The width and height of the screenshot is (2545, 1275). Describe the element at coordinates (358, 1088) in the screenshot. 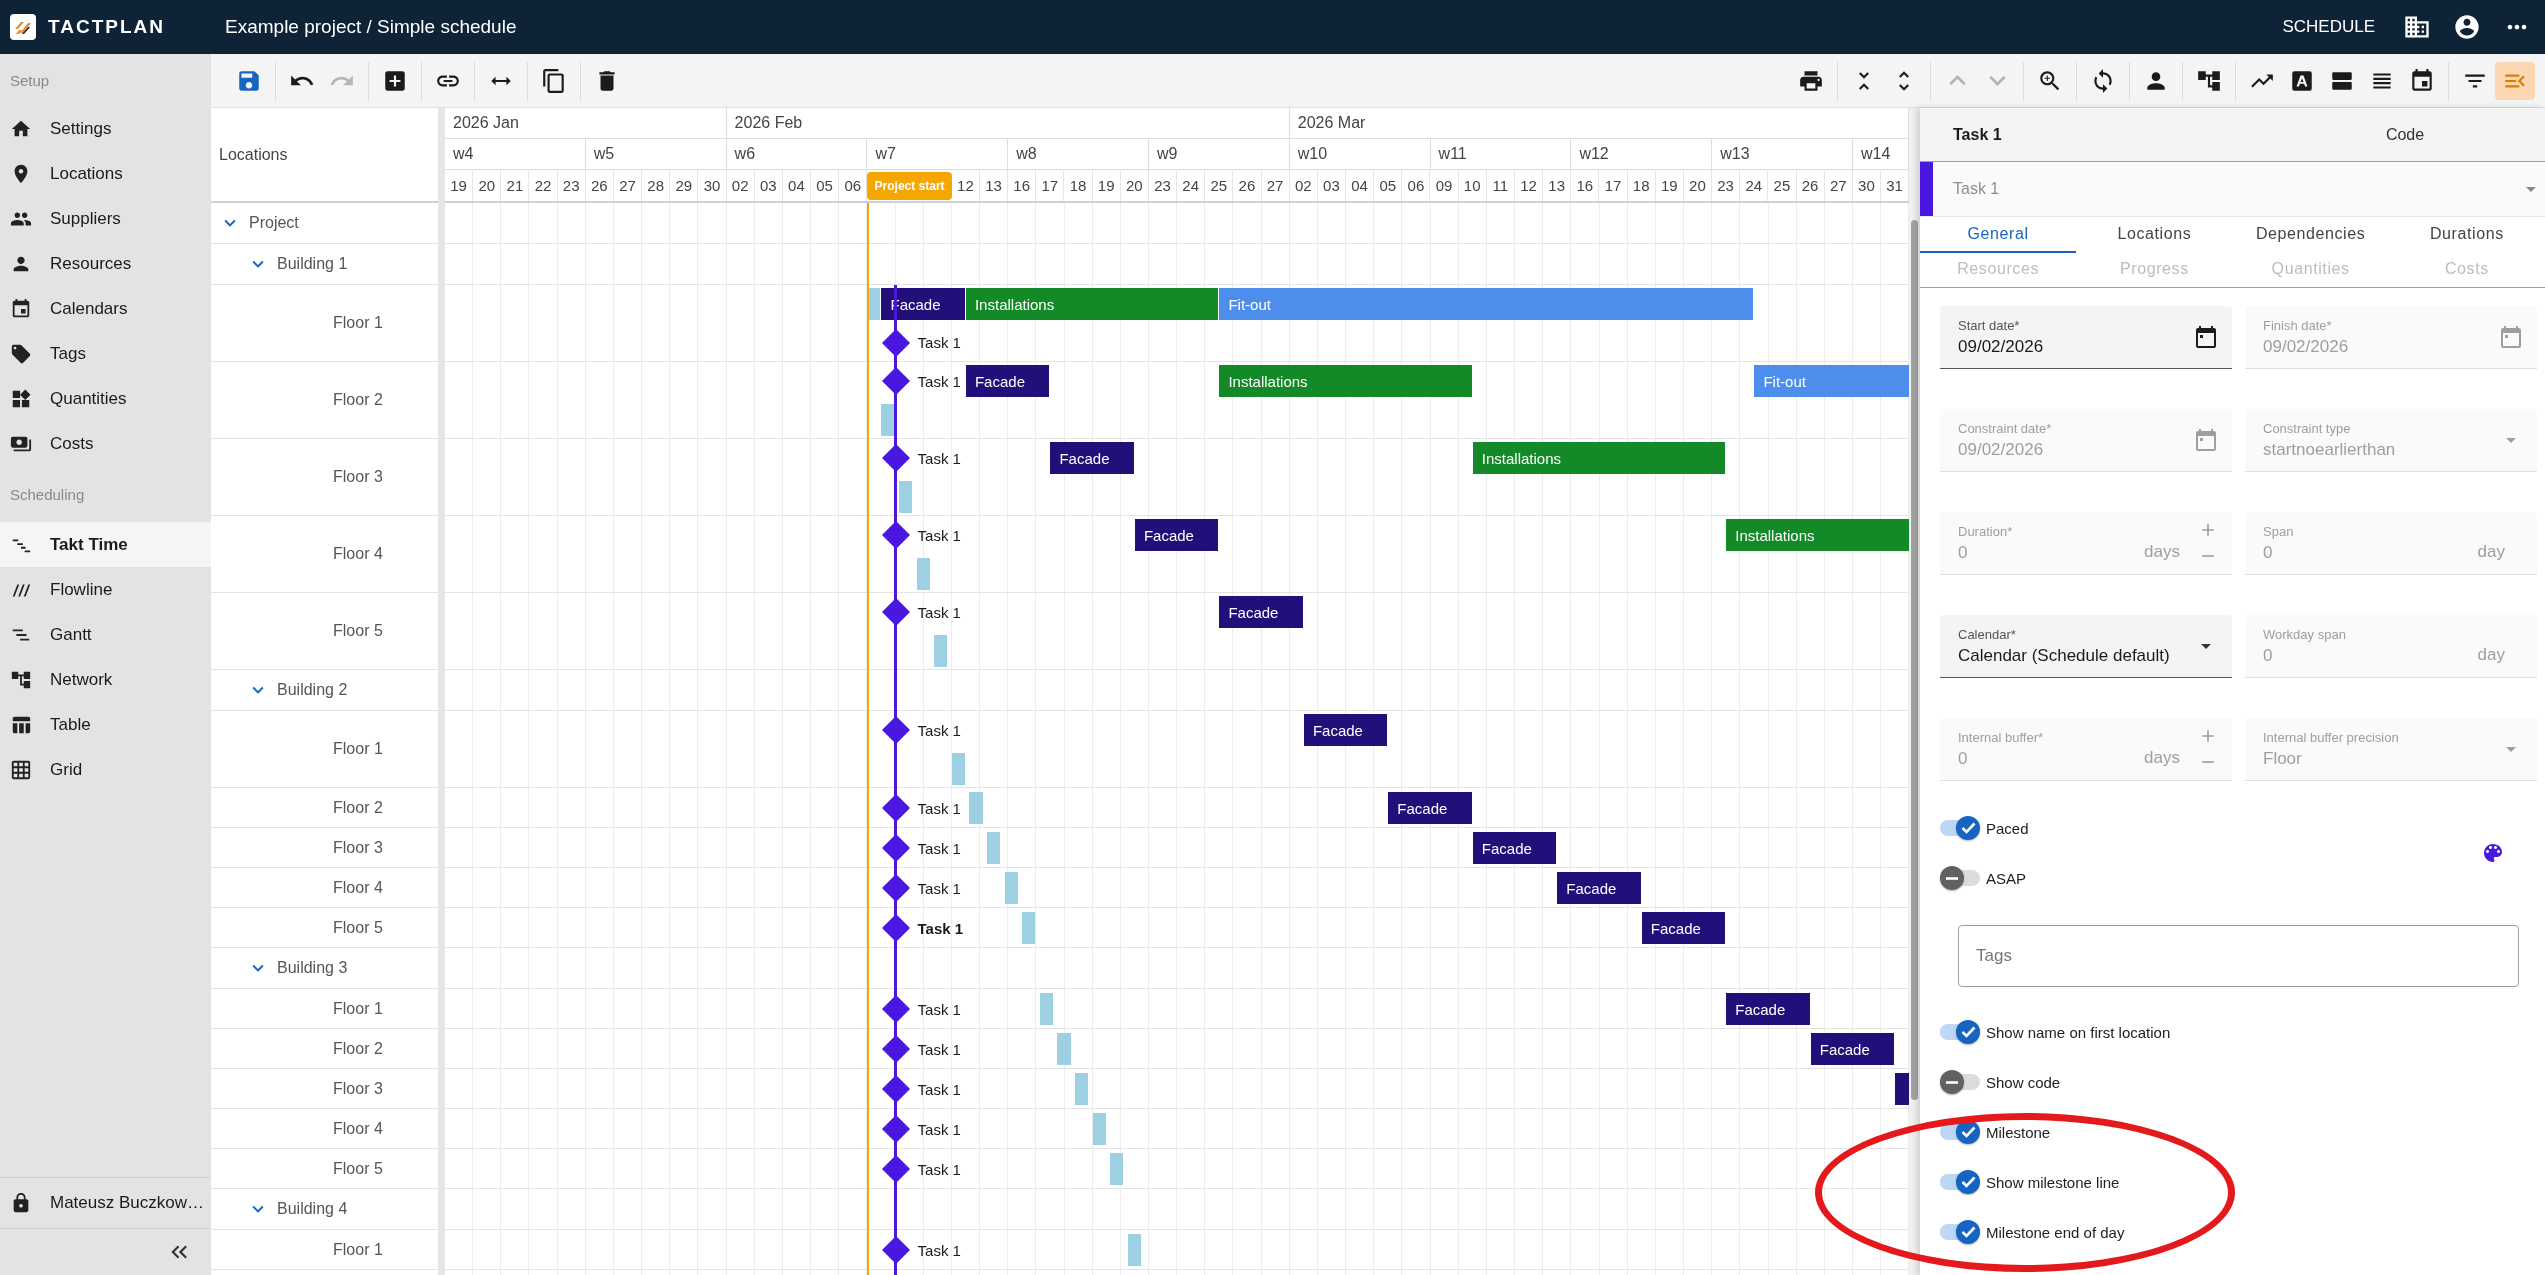

I see `location-name: Floor 3` at that location.